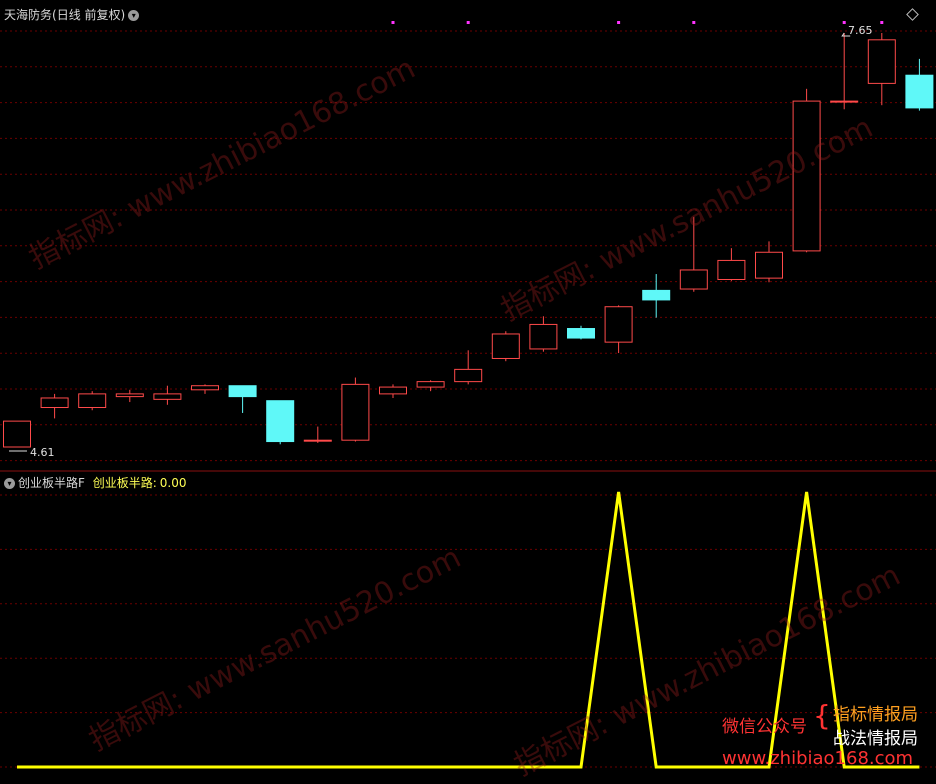  I want to click on price-low-label: 4.61, so click(42, 452).